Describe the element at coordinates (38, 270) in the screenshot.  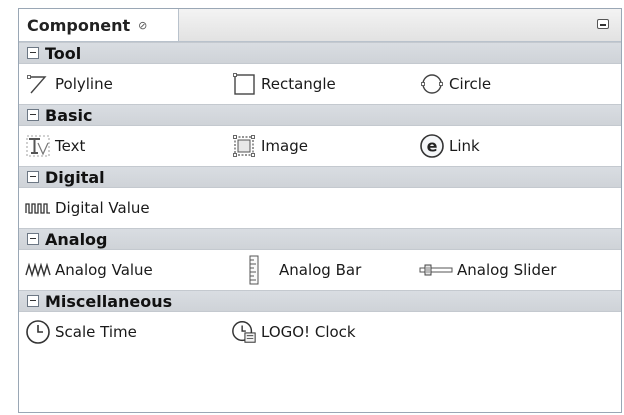
I see `analog-value-icon` at that location.